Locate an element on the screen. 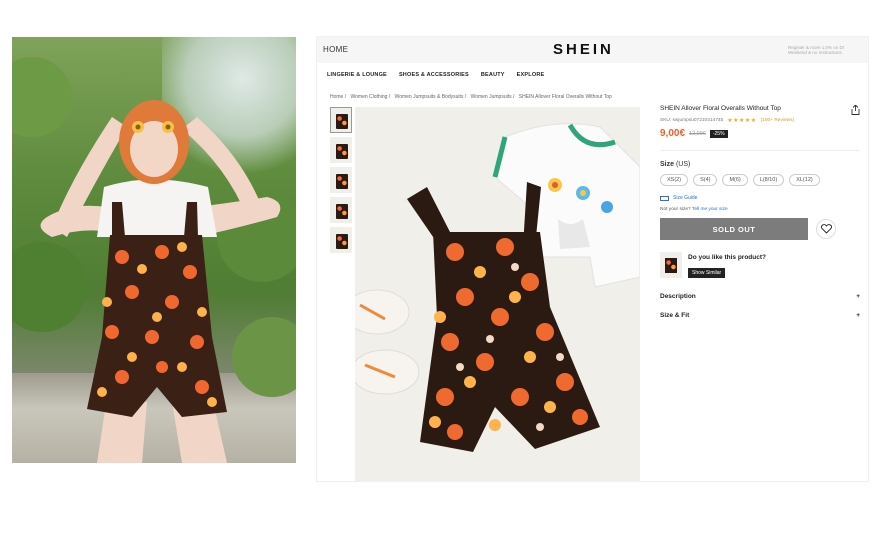 The height and width of the screenshot is (542, 880). nav-item-beauty: BEAUTY is located at coordinates (493, 75).